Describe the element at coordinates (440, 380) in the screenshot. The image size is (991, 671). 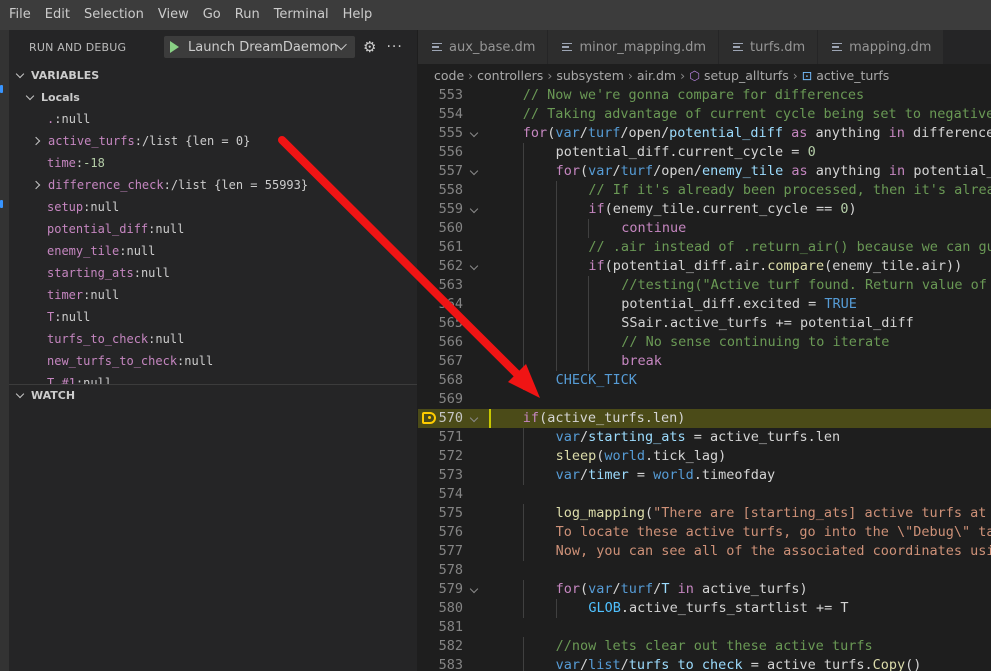
I see `line-number: 568` at that location.